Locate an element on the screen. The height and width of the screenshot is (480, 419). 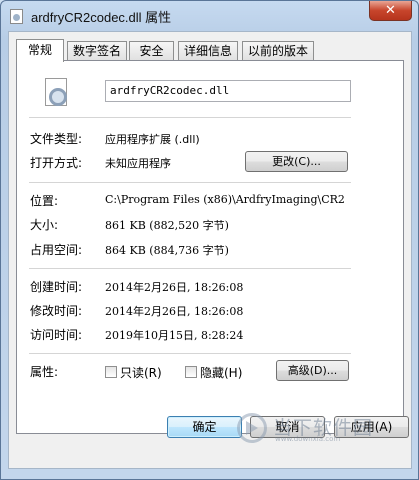
created-label: 创建时间: is located at coordinates (56, 287).